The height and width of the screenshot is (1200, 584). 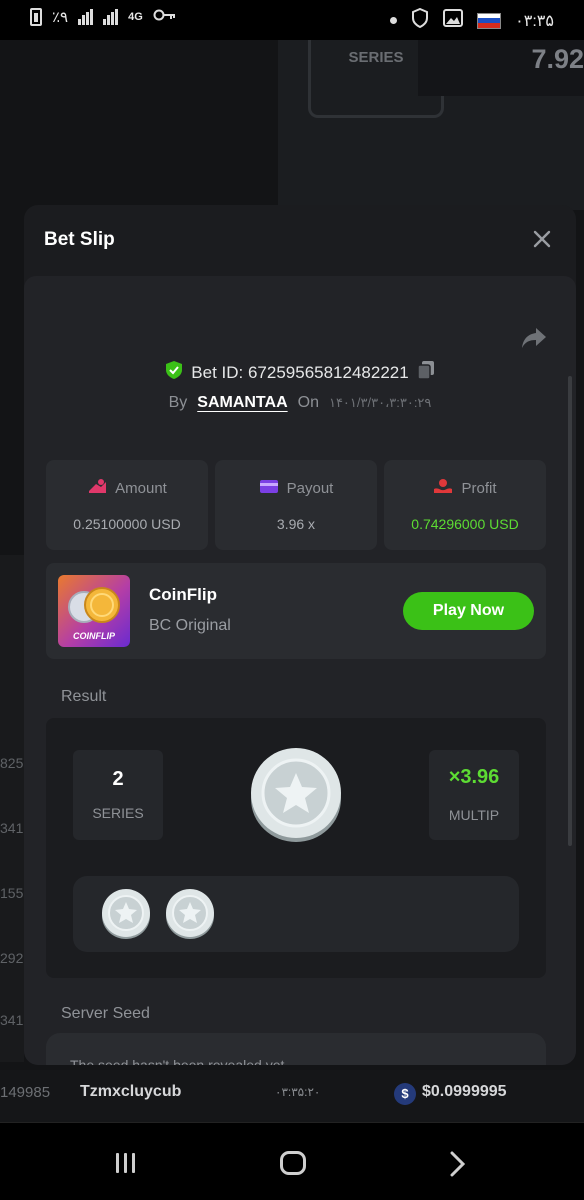 I want to click on stat-value: 0.74296000 USD, so click(x=465, y=524).